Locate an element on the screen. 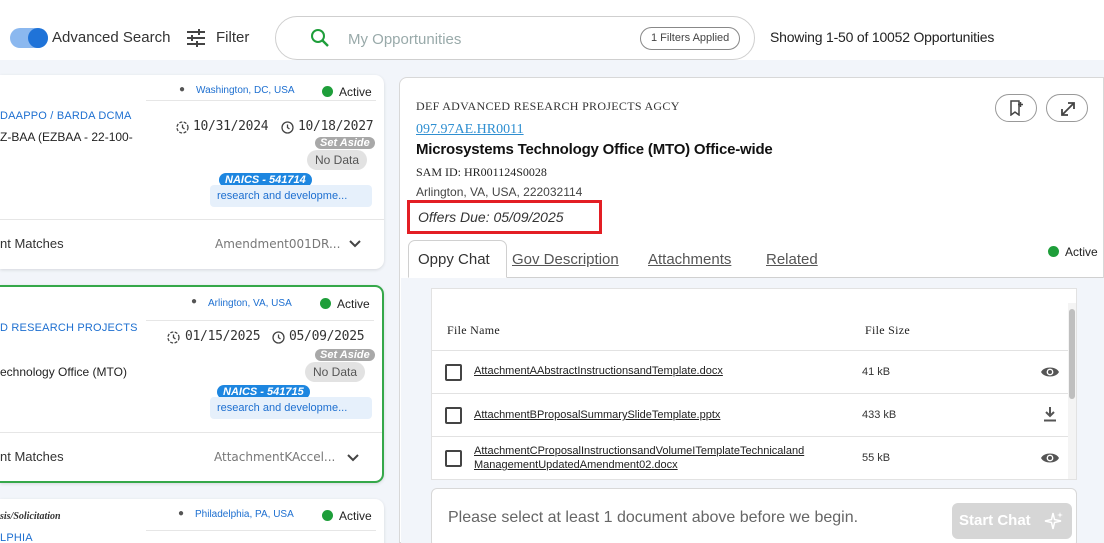 The width and height of the screenshot is (1104, 543). tab-related: Related is located at coordinates (792, 259).